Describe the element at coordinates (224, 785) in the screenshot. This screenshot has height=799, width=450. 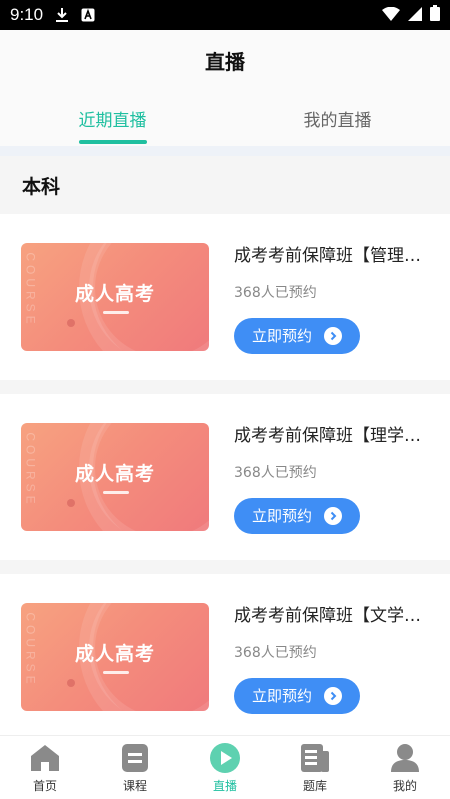
I see `nav-label: 直播` at that location.